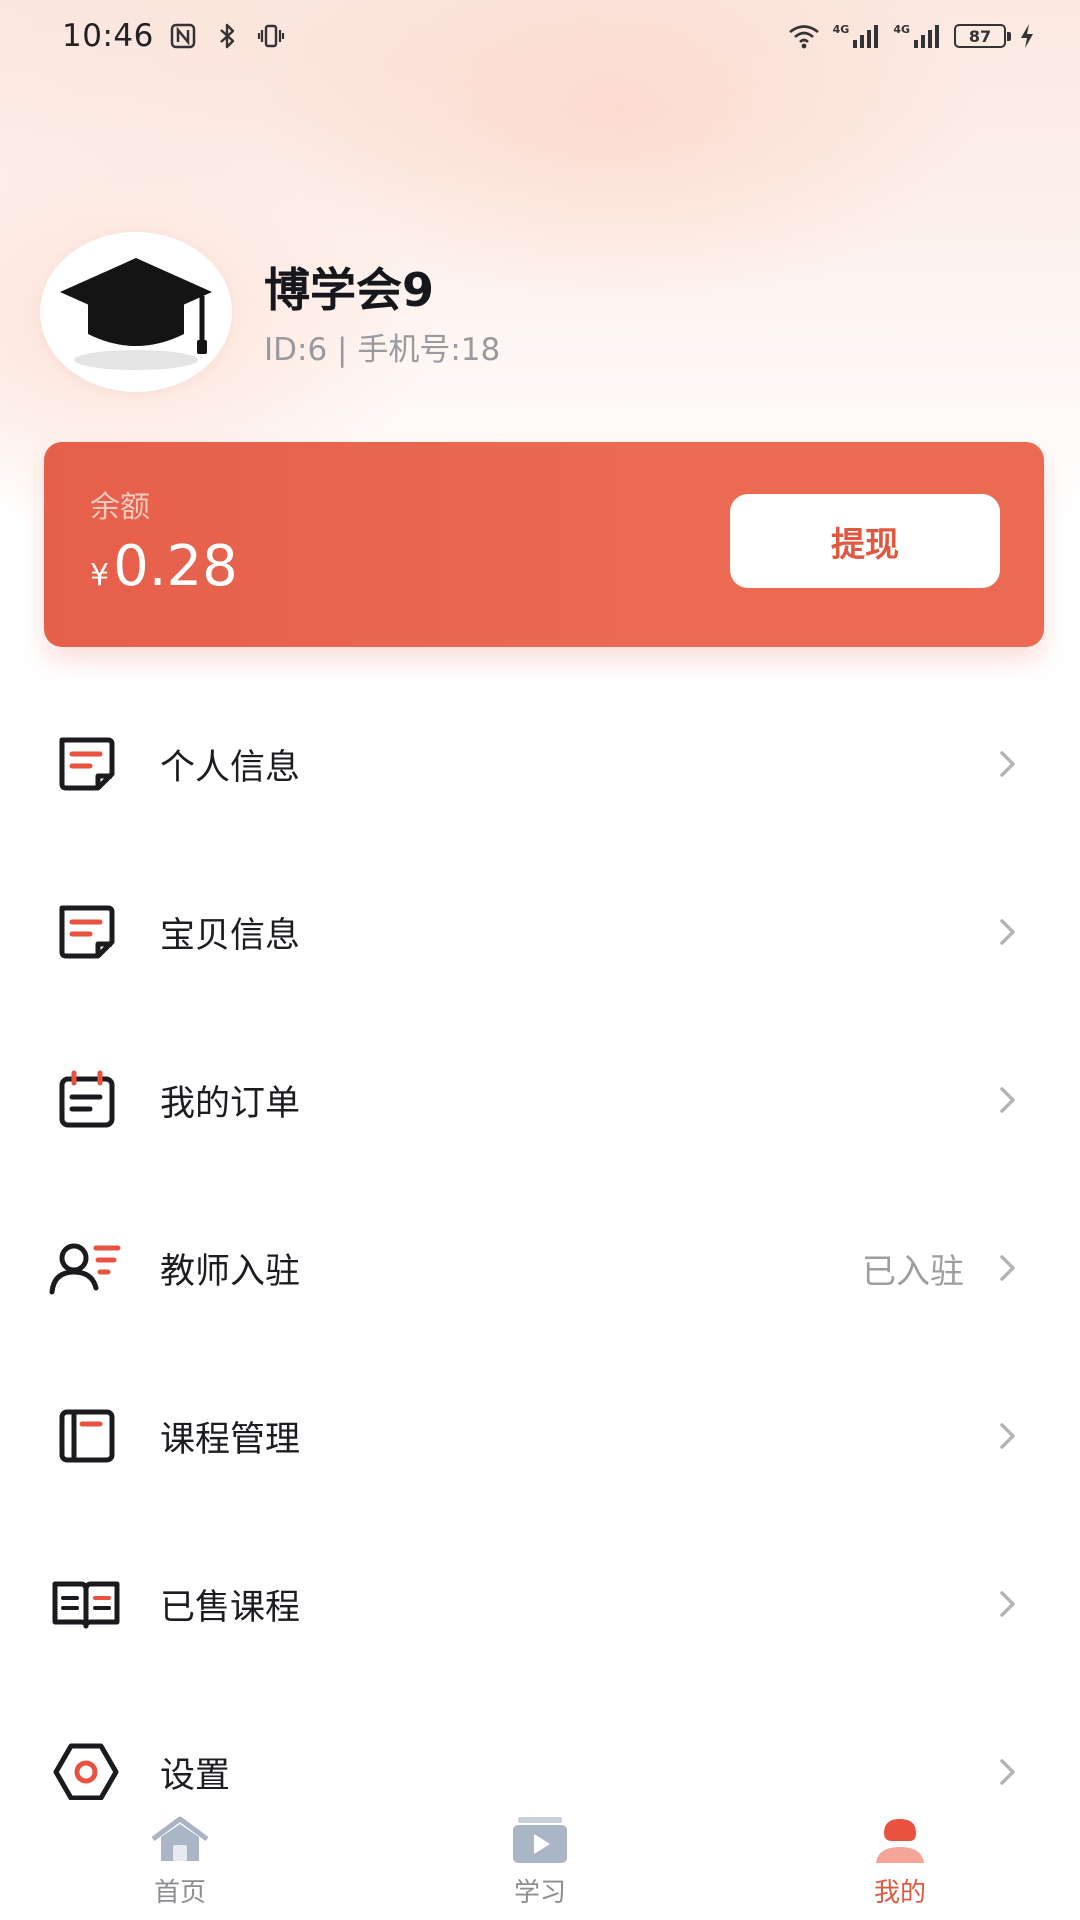 This screenshot has height=1920, width=1080. What do you see at coordinates (540, 932) in the screenshot?
I see `menu-item-baby-info: 宝贝信息` at bounding box center [540, 932].